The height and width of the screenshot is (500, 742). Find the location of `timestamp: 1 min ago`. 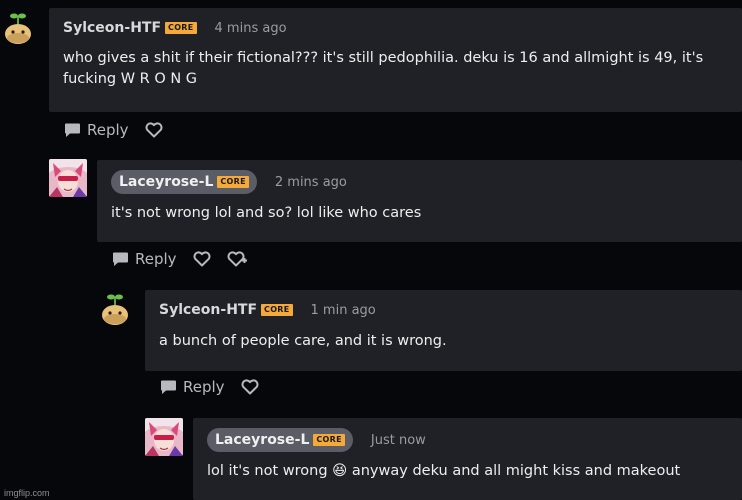

timestamp: 1 min ago is located at coordinates (343, 310).